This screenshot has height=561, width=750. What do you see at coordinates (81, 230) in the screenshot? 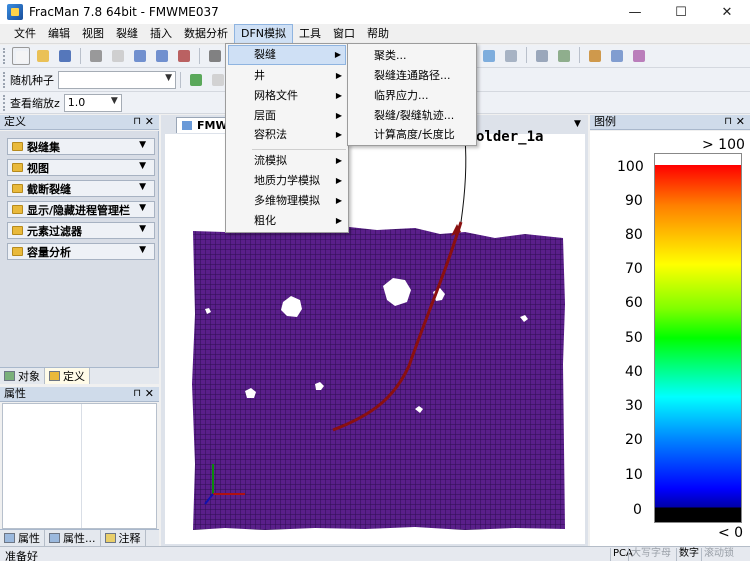
I see `define-item-element-filter: 元素过滤器 ▼` at bounding box center [81, 230].